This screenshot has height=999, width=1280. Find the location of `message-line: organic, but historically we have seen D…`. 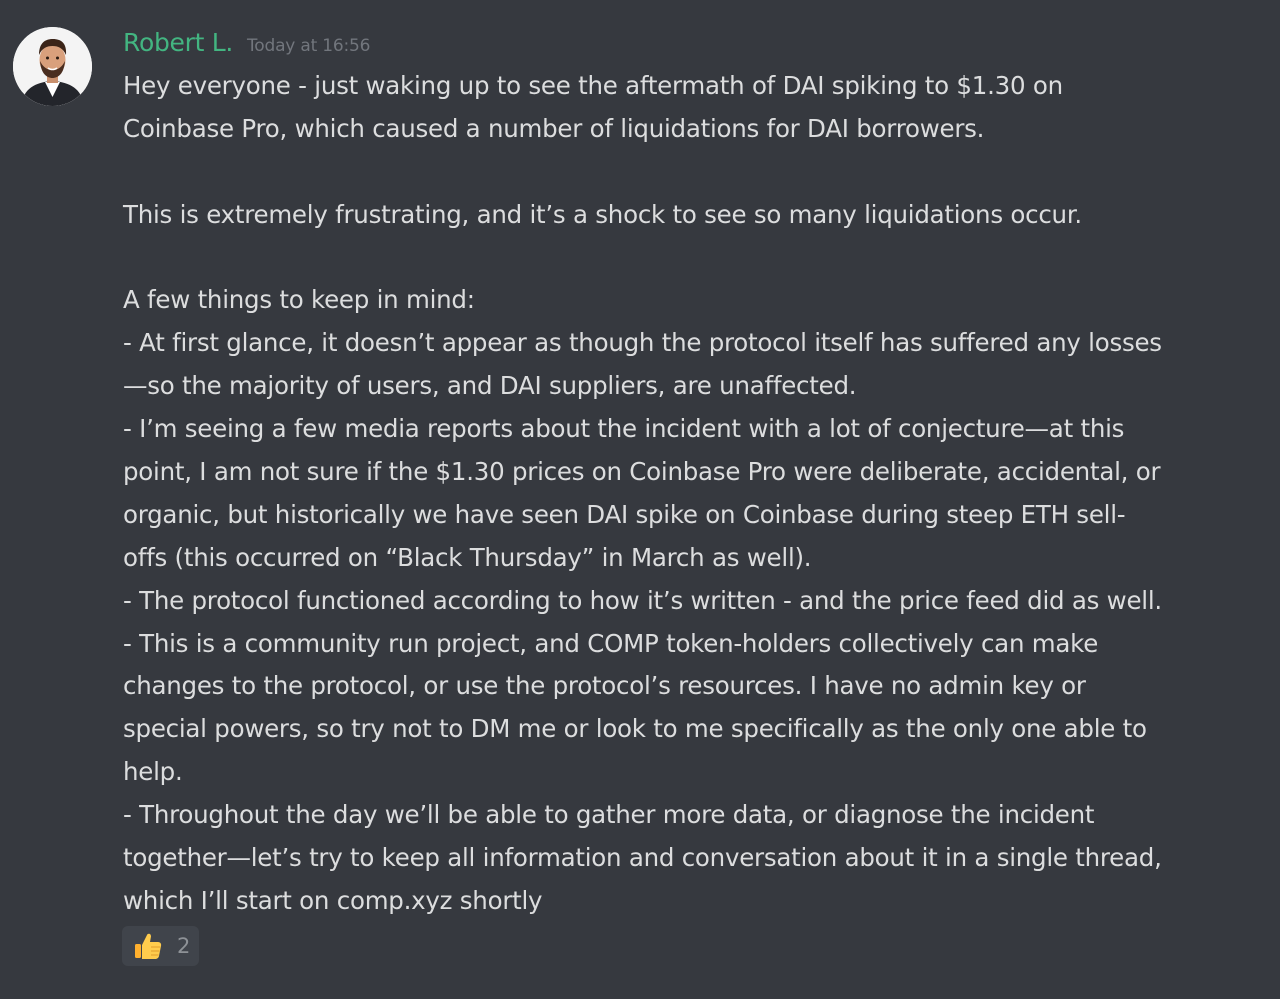

message-line: organic, but historically we have seen D… is located at coordinates (624, 514).